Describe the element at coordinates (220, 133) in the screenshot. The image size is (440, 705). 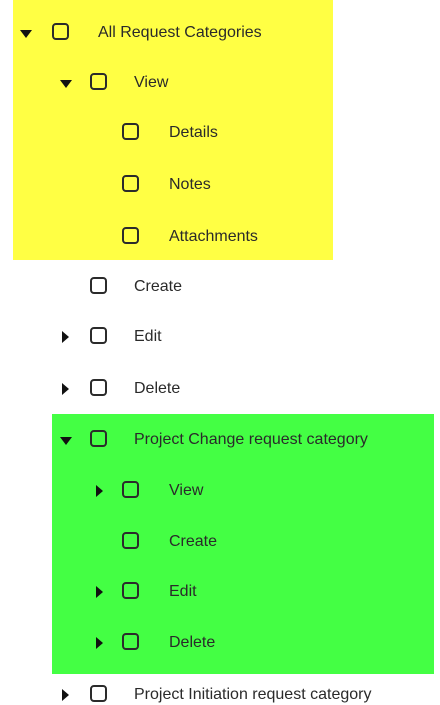
I see `tree-item-details: Details` at that location.